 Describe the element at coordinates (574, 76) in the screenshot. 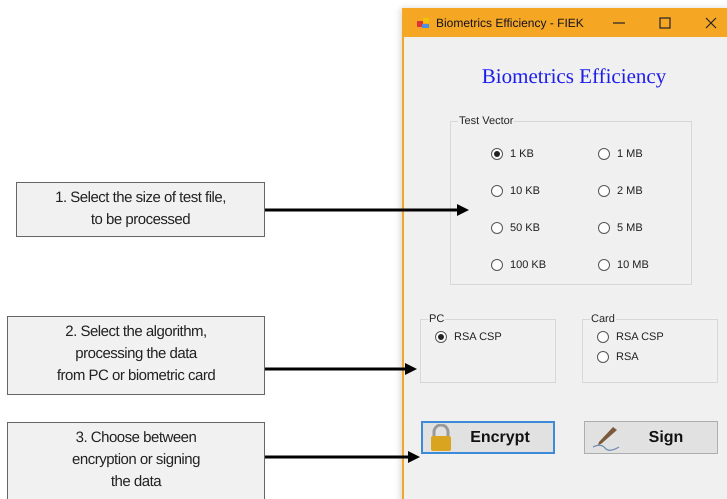

I see `app-heading: Biometrics Efficiency` at that location.